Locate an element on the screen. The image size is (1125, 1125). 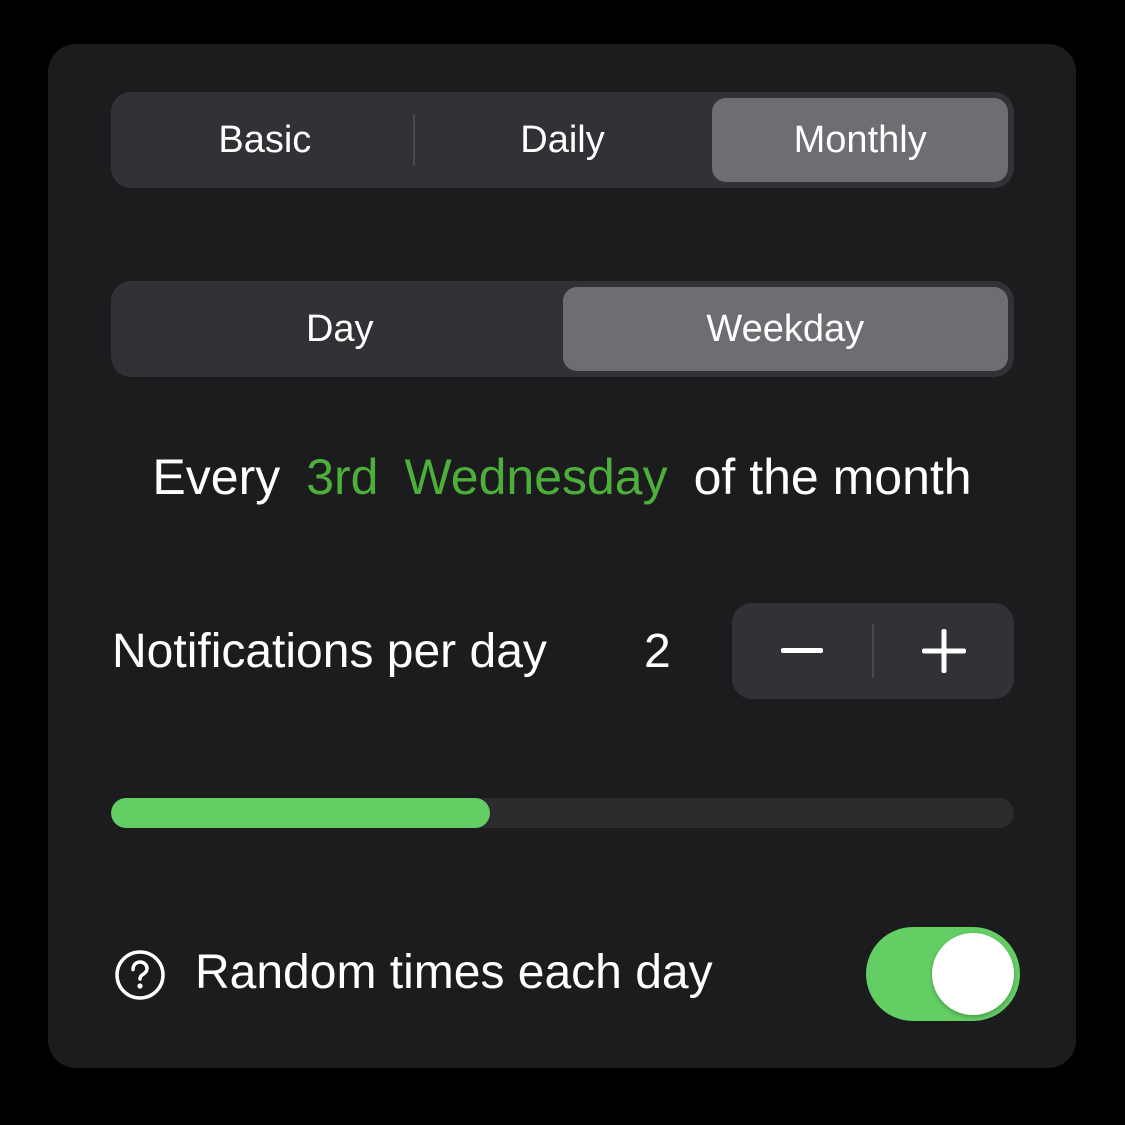
schedule-summary: Every 3rd Wednesday of the month is located at coordinates (562, 477).